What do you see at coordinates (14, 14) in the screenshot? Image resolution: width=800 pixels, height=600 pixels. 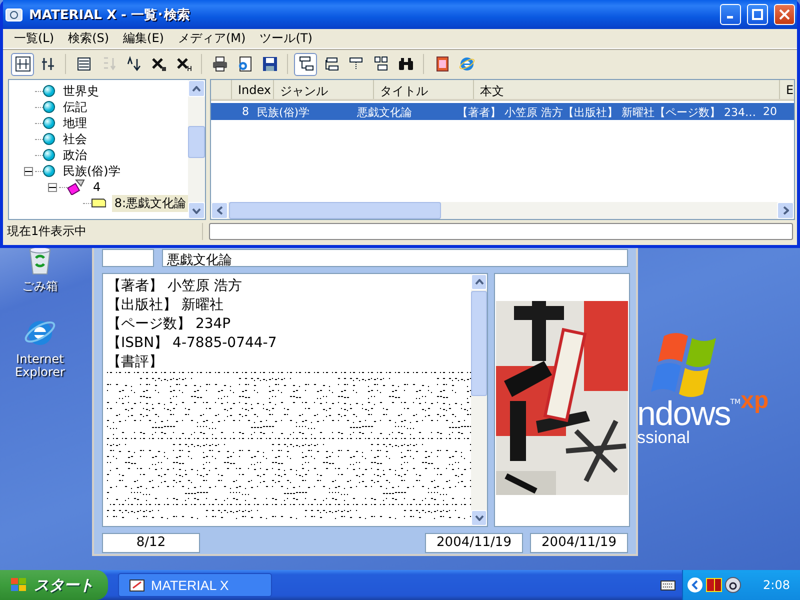 I see `app-icon` at bounding box center [14, 14].